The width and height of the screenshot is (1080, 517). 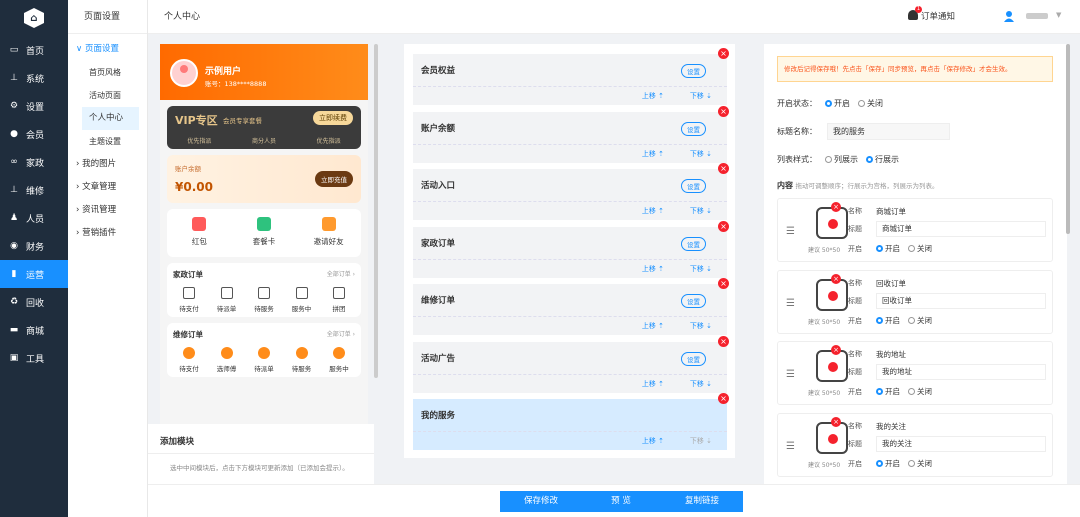 What do you see at coordinates (107, 164) in the screenshot?
I see `submenu-item: › 我的图片` at bounding box center [107, 164].